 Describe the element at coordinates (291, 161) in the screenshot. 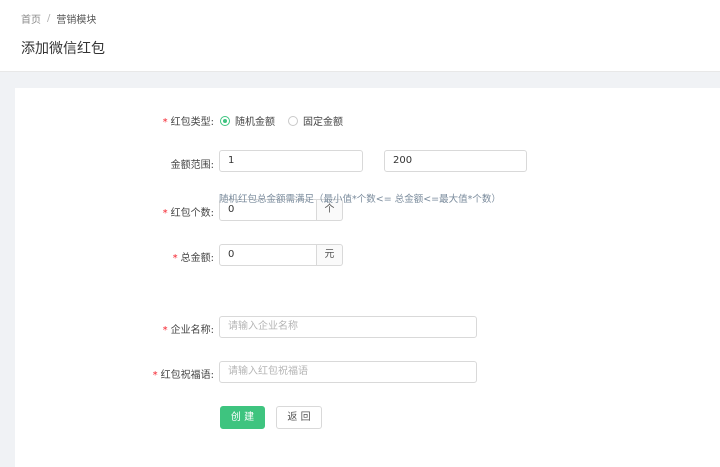

I see `amount-min-input: 1` at that location.